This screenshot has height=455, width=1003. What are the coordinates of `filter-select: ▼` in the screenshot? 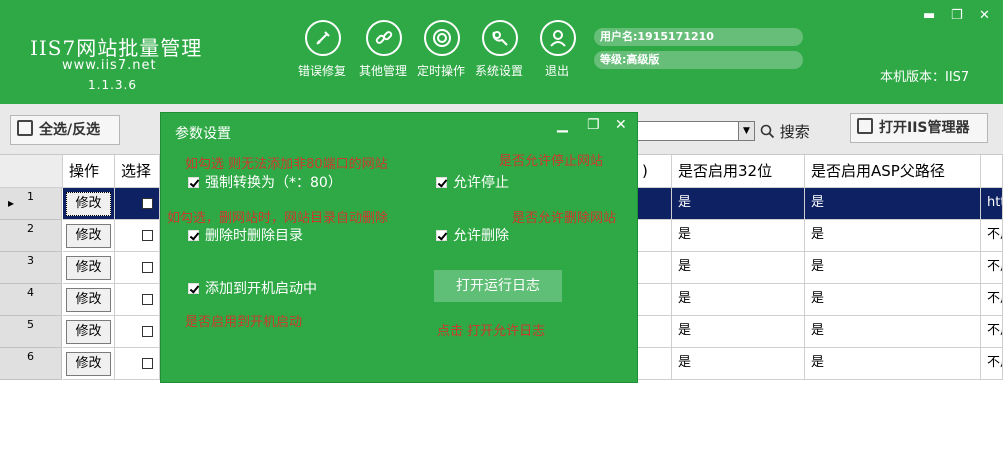 It's located at (695, 131).